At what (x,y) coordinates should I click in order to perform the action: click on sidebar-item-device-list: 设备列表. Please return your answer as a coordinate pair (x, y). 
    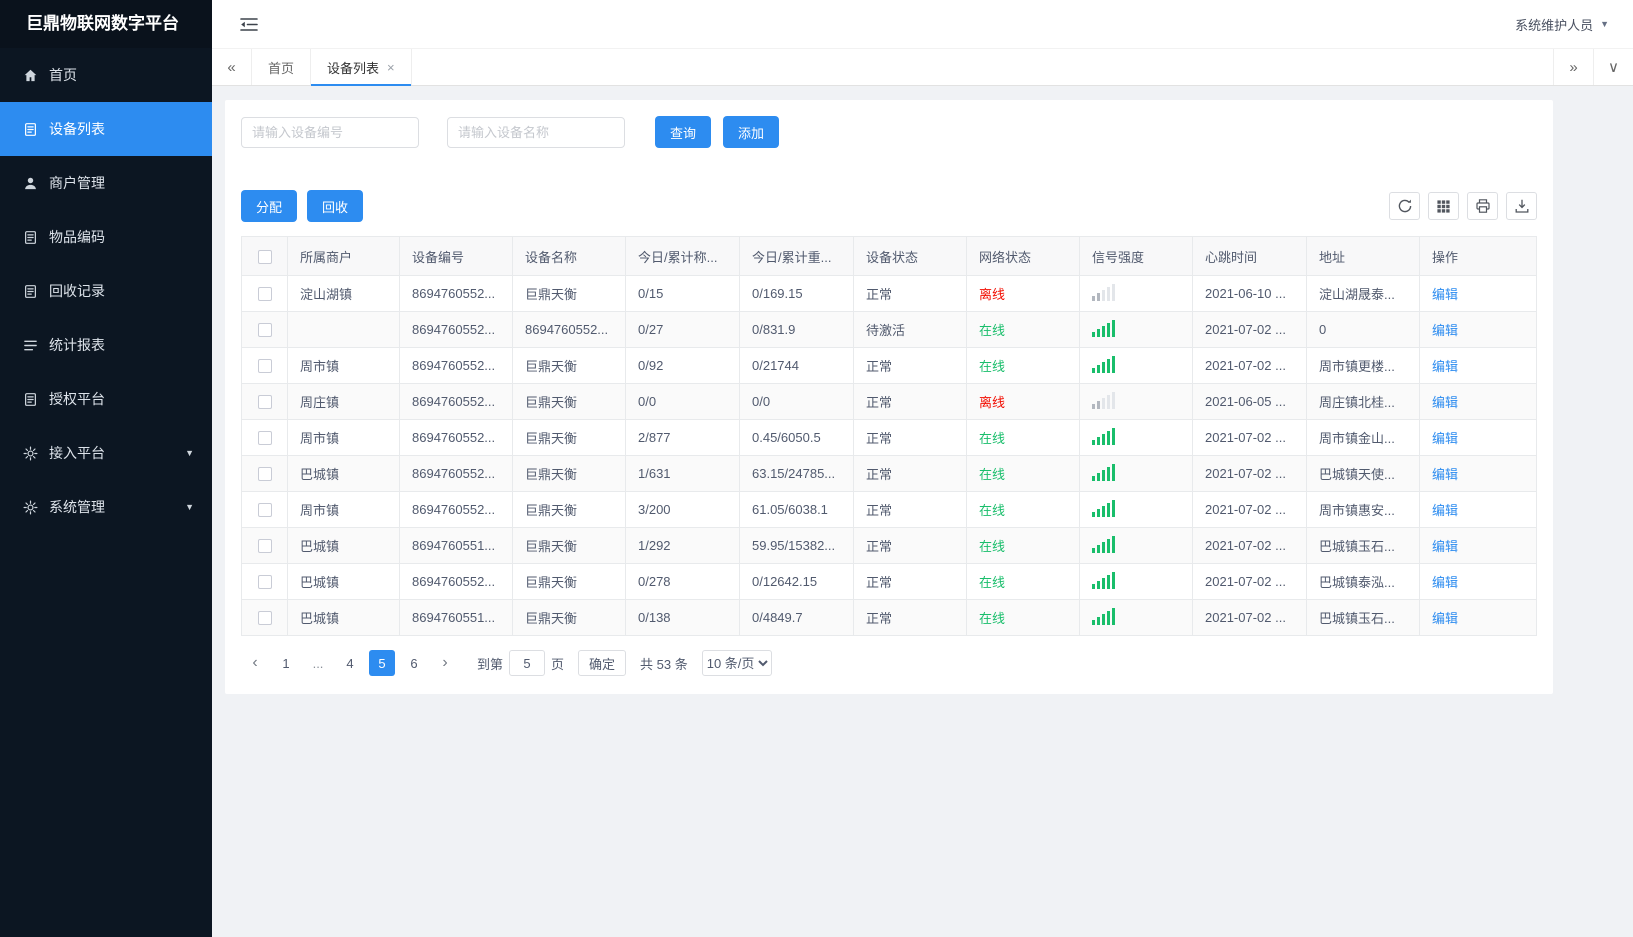
    Looking at the image, I should click on (106, 129).